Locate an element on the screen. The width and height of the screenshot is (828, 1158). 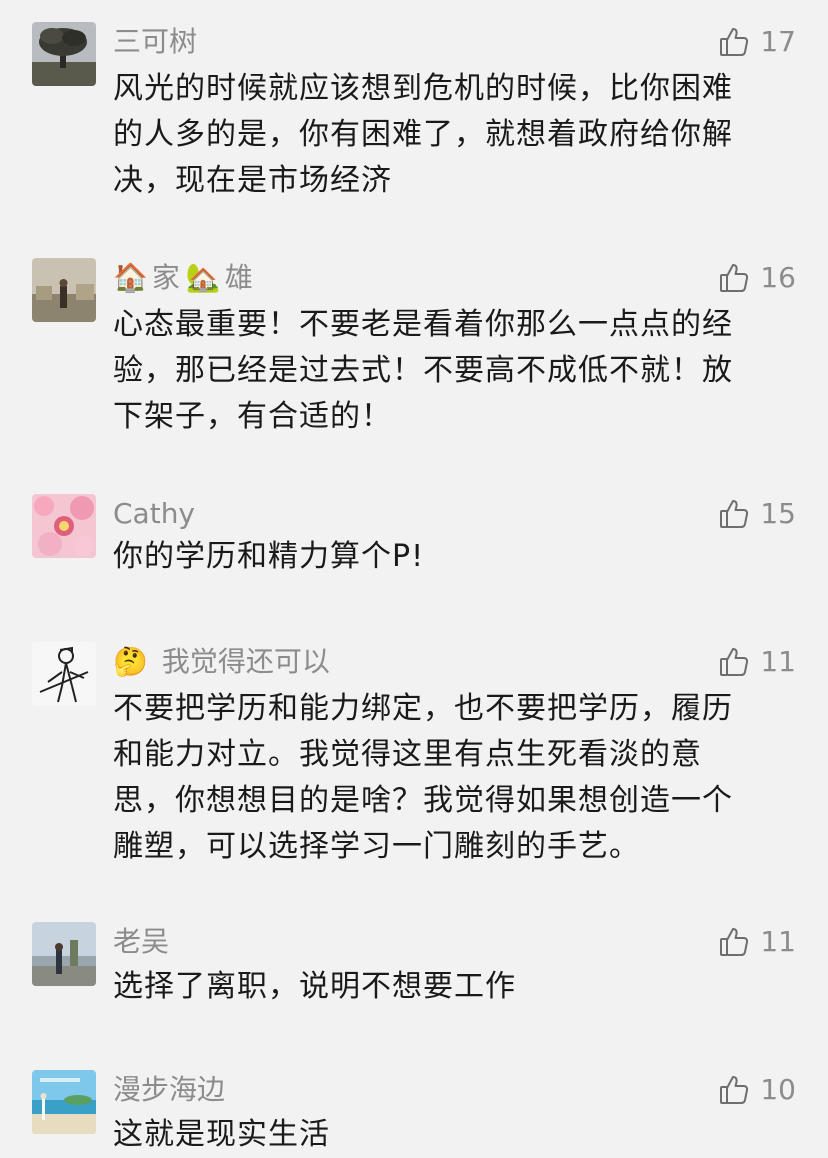
comment-text: 选择了离职，说明不想要工作 is located at coordinates (458, 987).